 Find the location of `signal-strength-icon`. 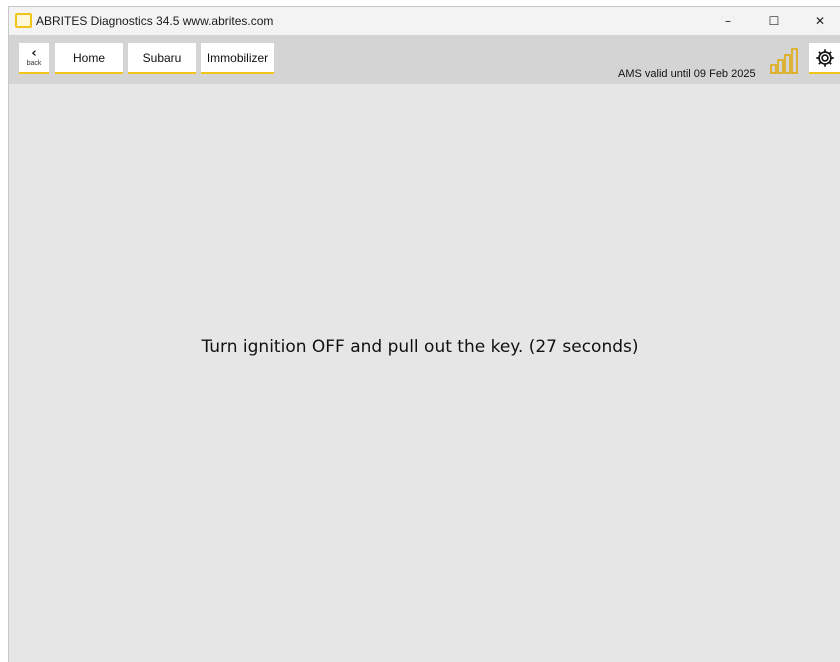

signal-strength-icon is located at coordinates (784, 61).